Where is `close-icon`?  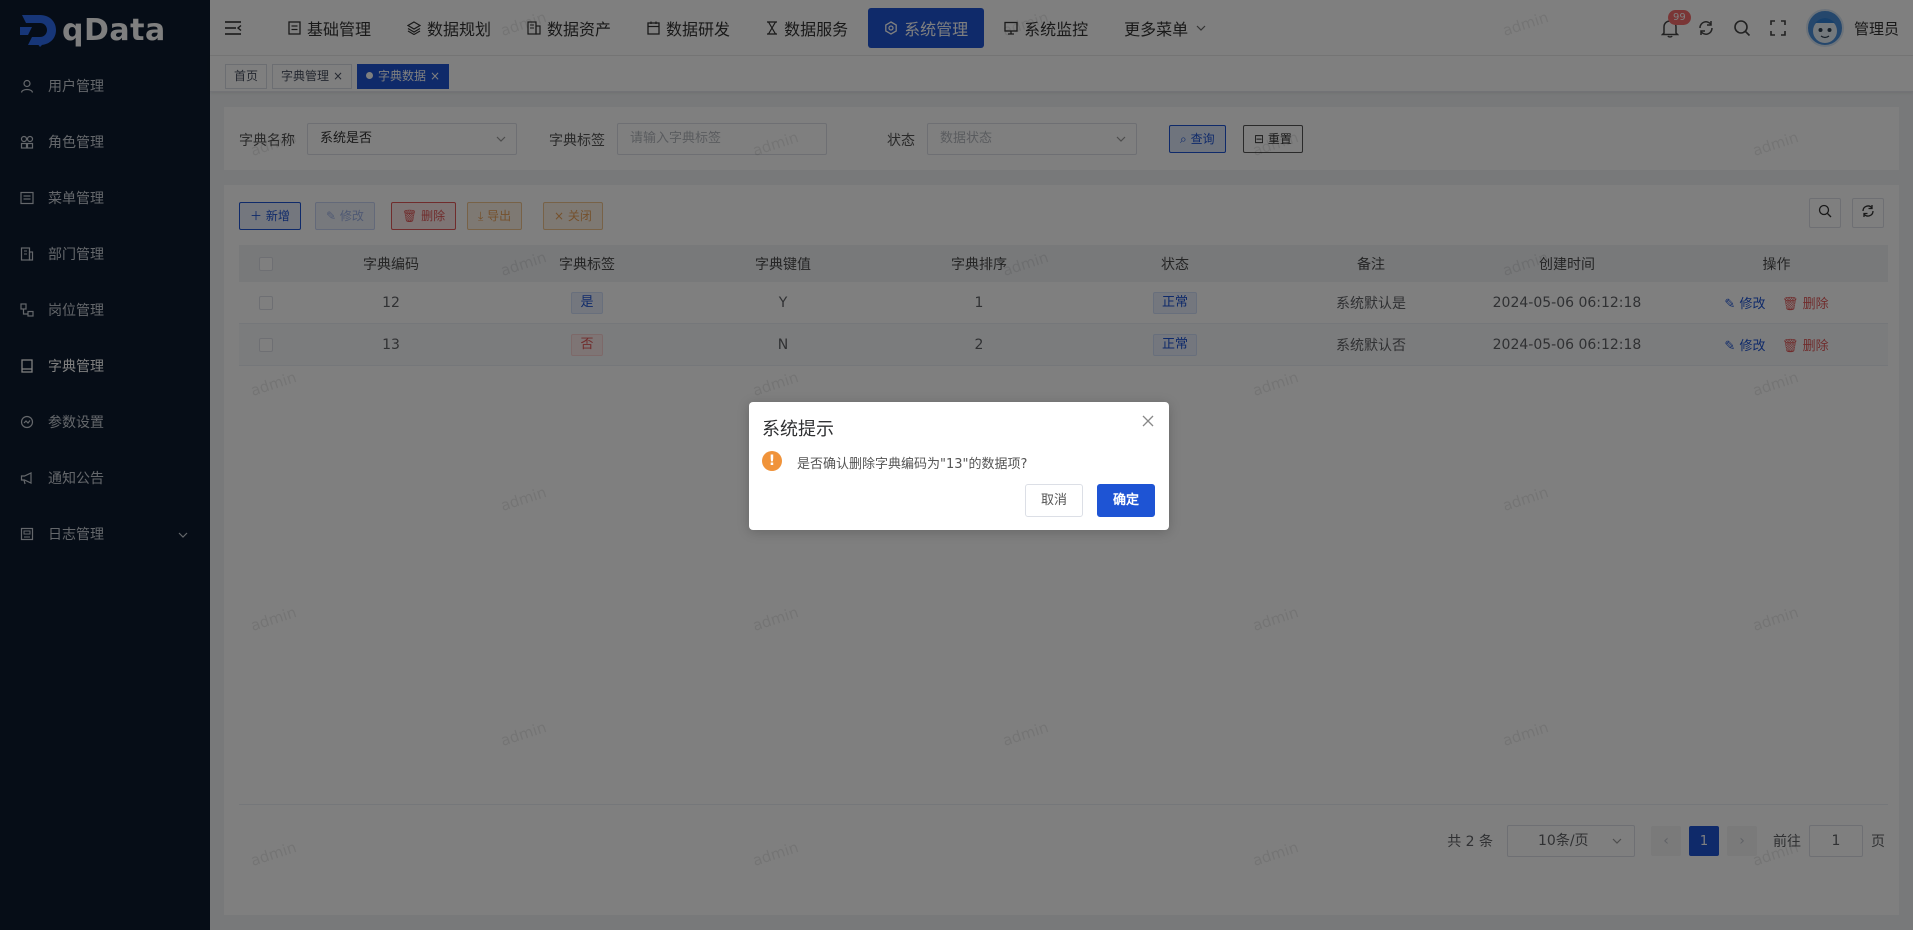 close-icon is located at coordinates (1148, 421).